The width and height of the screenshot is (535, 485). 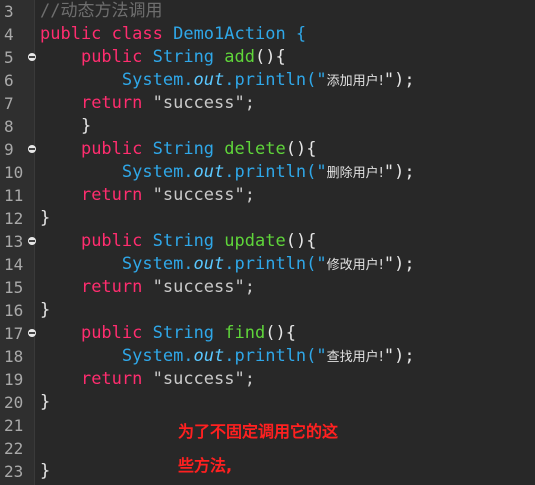 I want to click on code-line: 4 public class Demo1Action {, so click(x=267, y=34).